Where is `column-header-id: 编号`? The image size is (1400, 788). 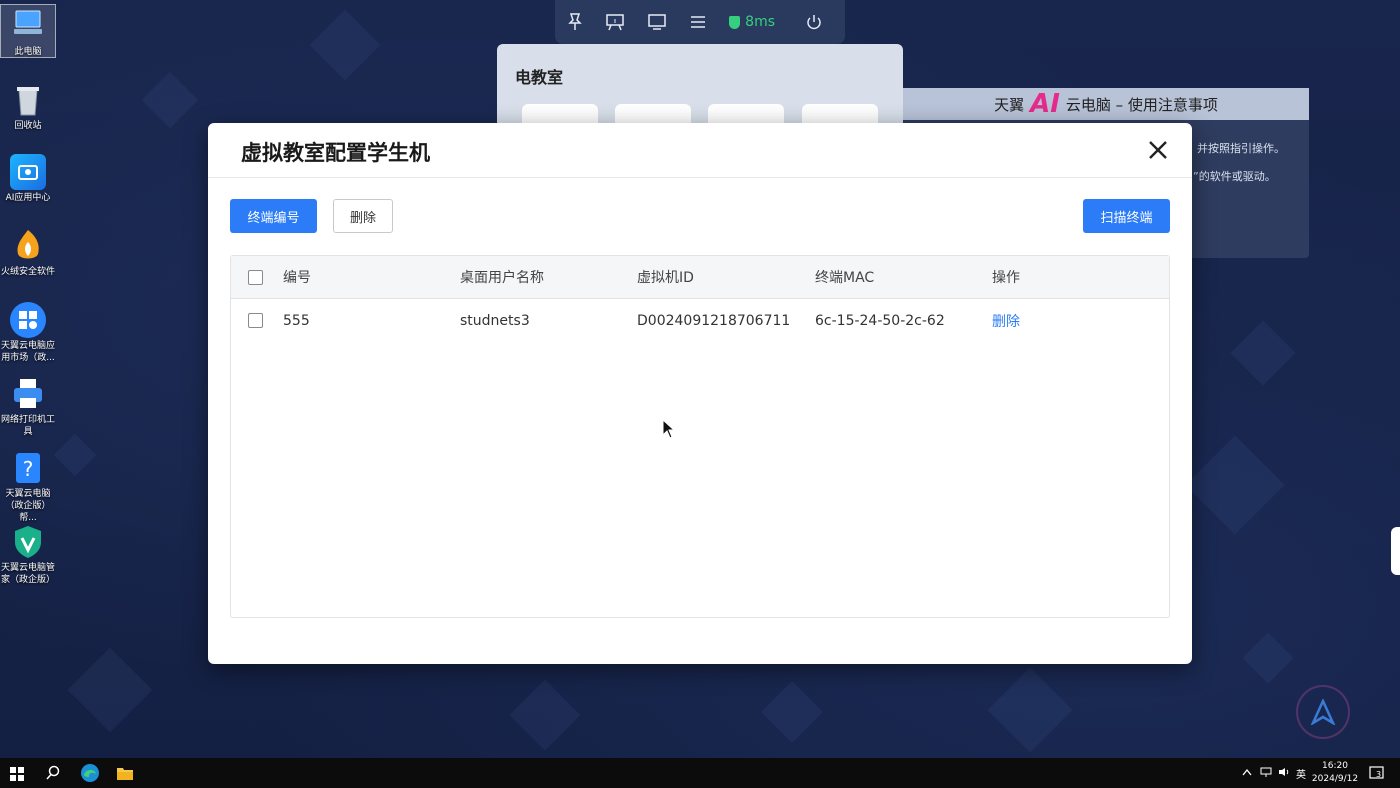 column-header-id: 编号 is located at coordinates (297, 278).